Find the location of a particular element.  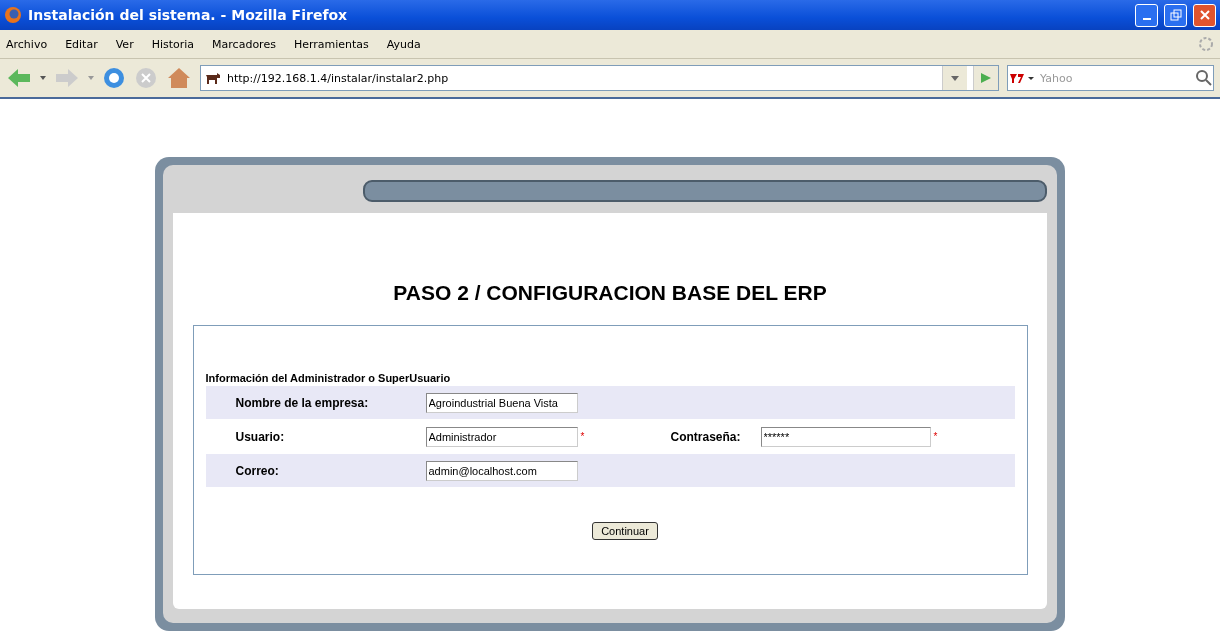

menu-item: Marcadores is located at coordinates (244, 44).